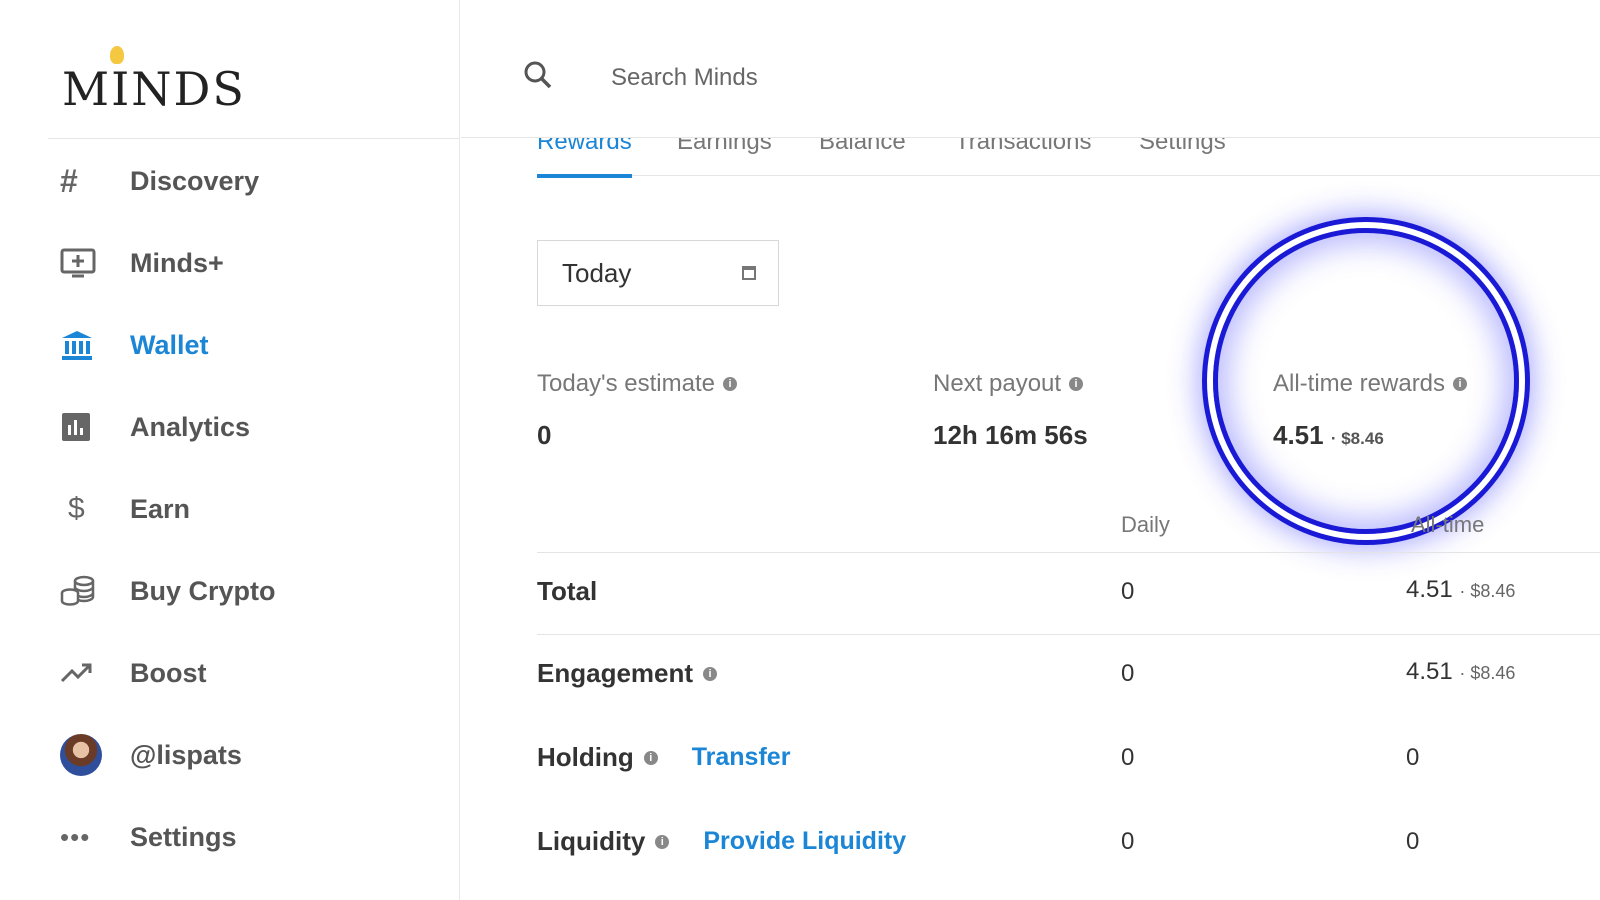  Describe the element at coordinates (1145, 524) in the screenshot. I see `column-header-daily: Daily` at that location.